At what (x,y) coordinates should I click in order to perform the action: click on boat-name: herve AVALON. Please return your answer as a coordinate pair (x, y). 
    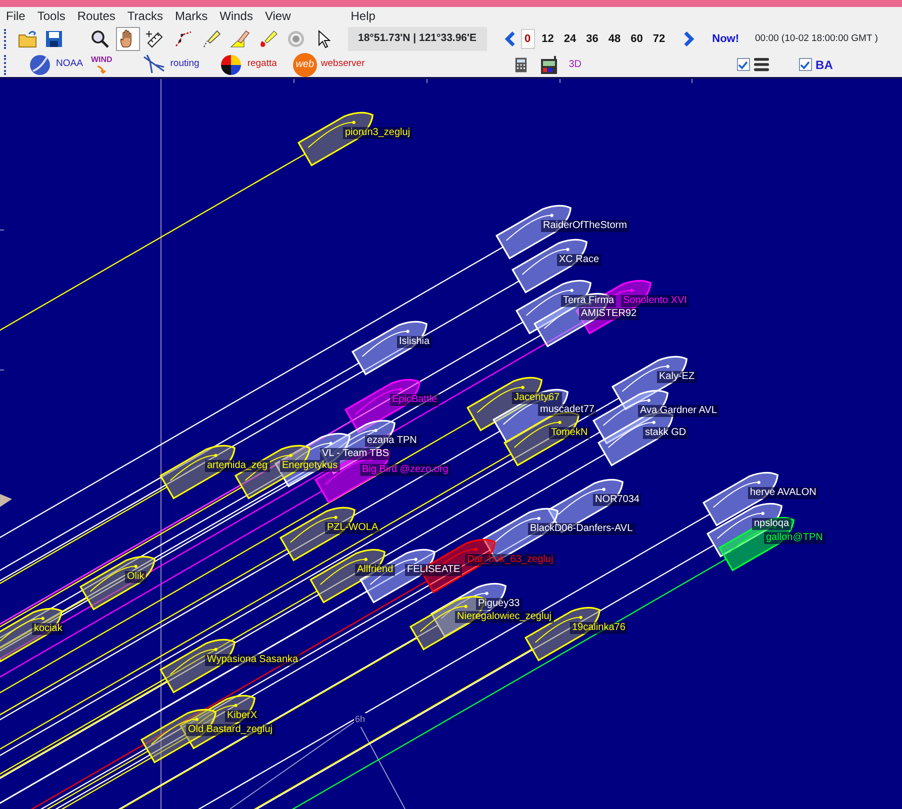
    Looking at the image, I should click on (783, 493).